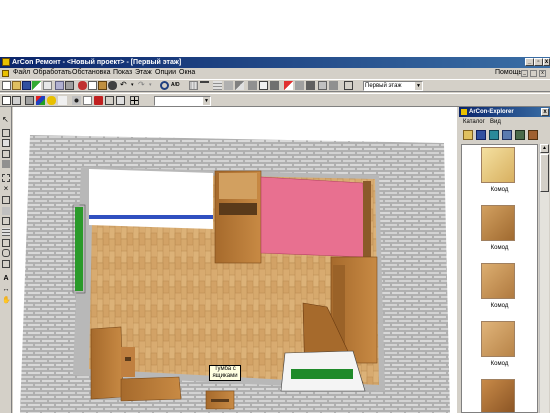  What do you see at coordinates (299, 85) in the screenshot?
I see `dimension-icon` at bounding box center [299, 85].